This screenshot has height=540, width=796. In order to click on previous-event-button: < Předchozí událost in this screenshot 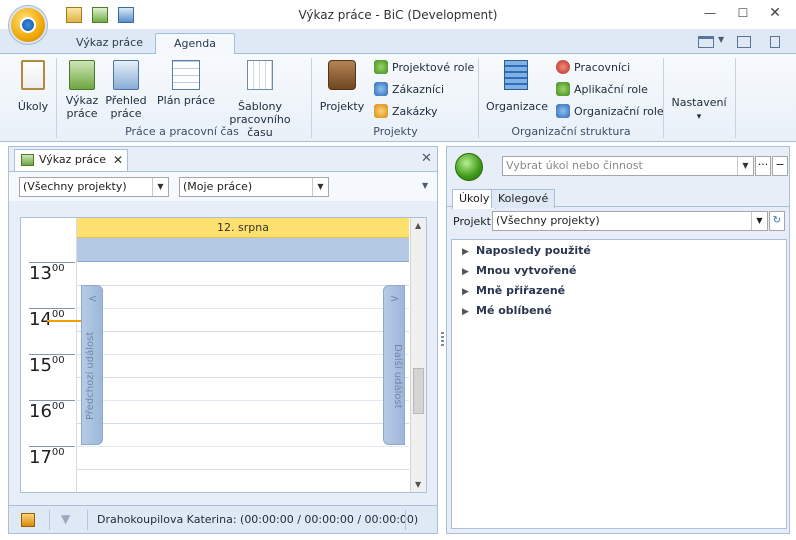, I will do `click(92, 365)`.